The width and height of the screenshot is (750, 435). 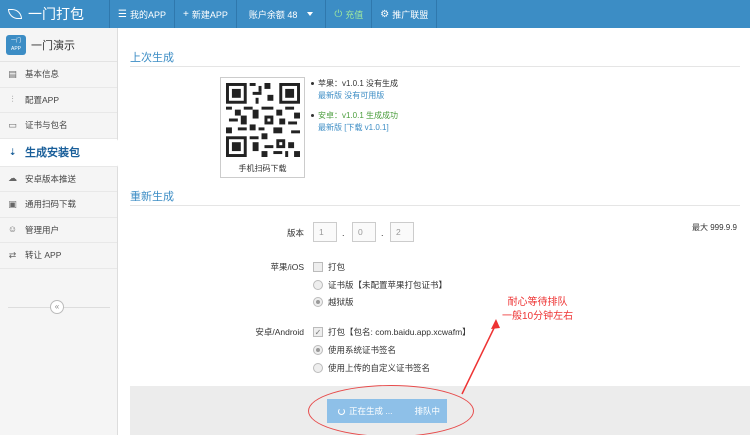 What do you see at coordinates (12, 254) in the screenshot?
I see `transfer-icon: ⇄` at bounding box center [12, 254].